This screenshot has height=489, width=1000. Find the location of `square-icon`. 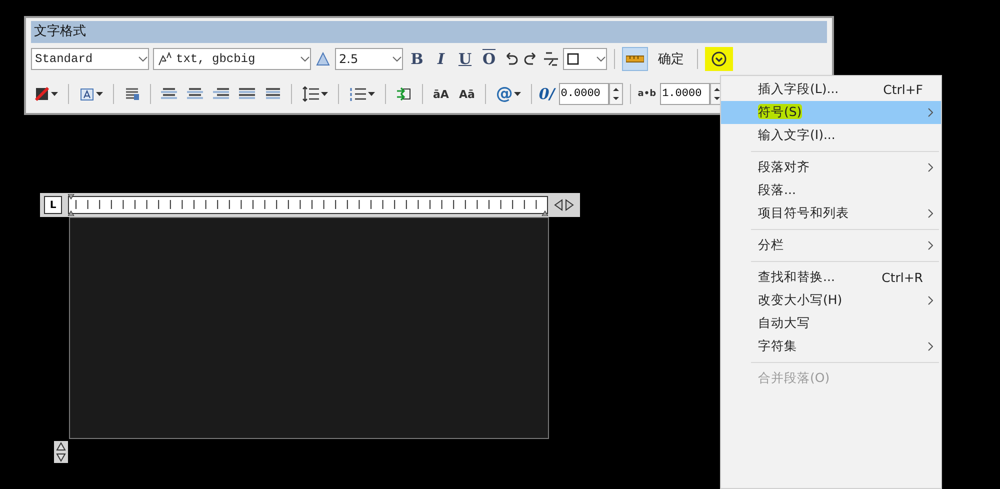

square-icon is located at coordinates (573, 59).